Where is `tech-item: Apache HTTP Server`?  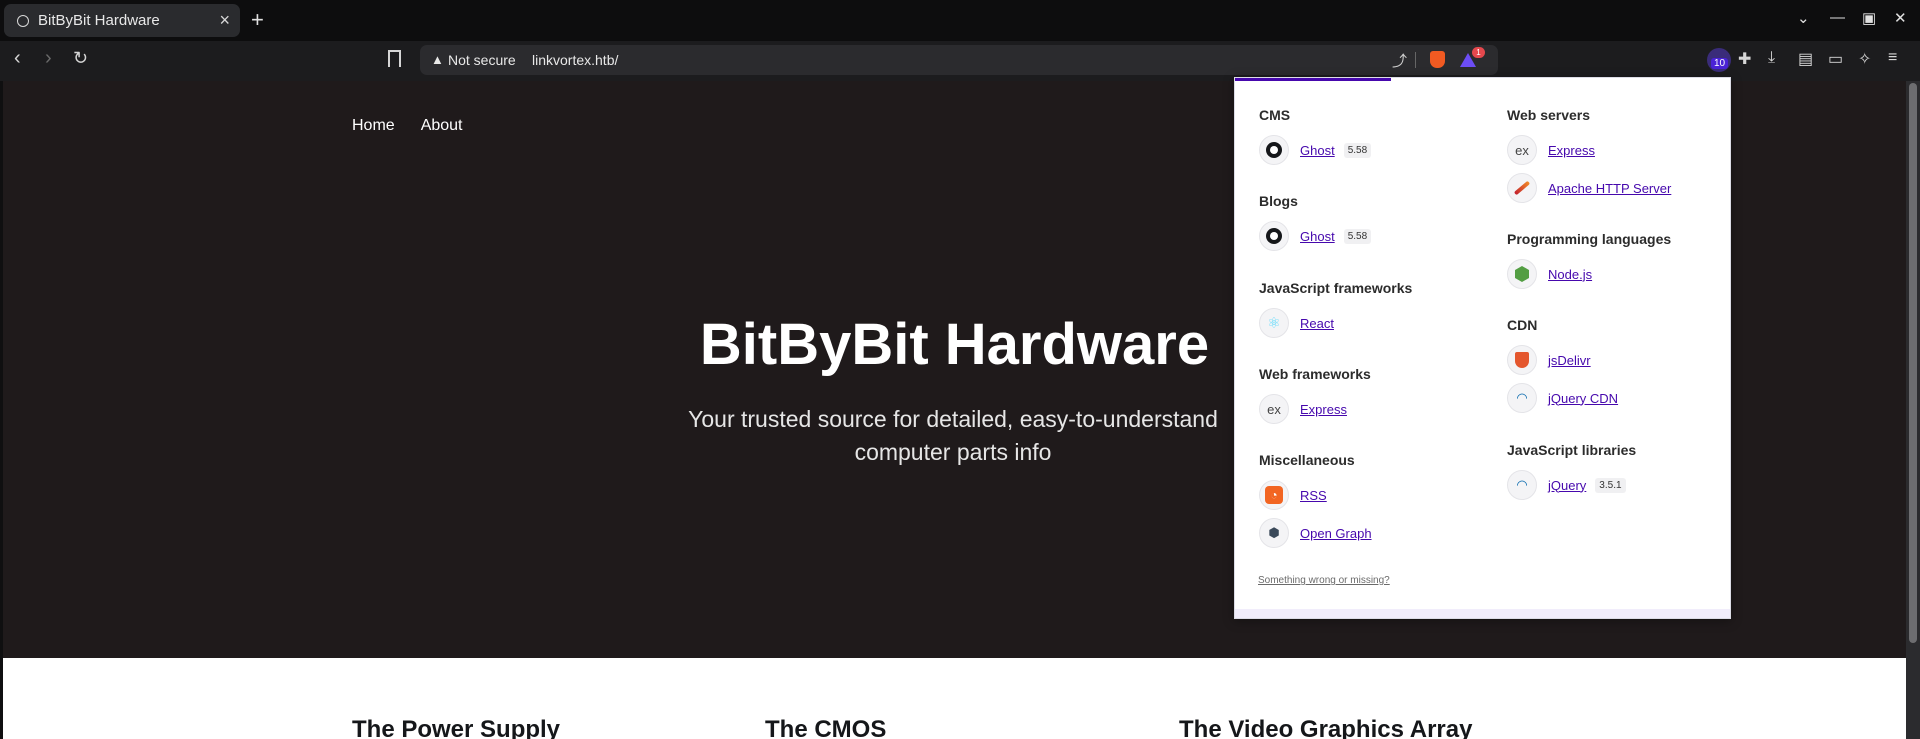
tech-item: Apache HTTP Server is located at coordinates (1589, 188).